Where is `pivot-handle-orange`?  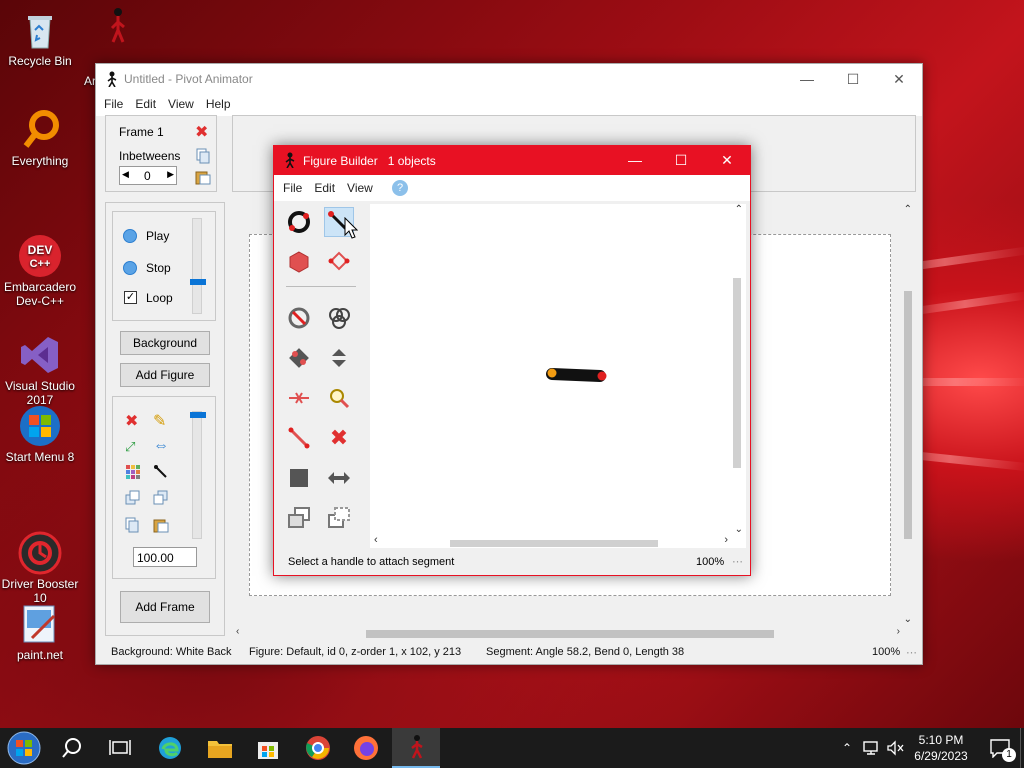
pivot-handle-orange is located at coordinates (552, 373).